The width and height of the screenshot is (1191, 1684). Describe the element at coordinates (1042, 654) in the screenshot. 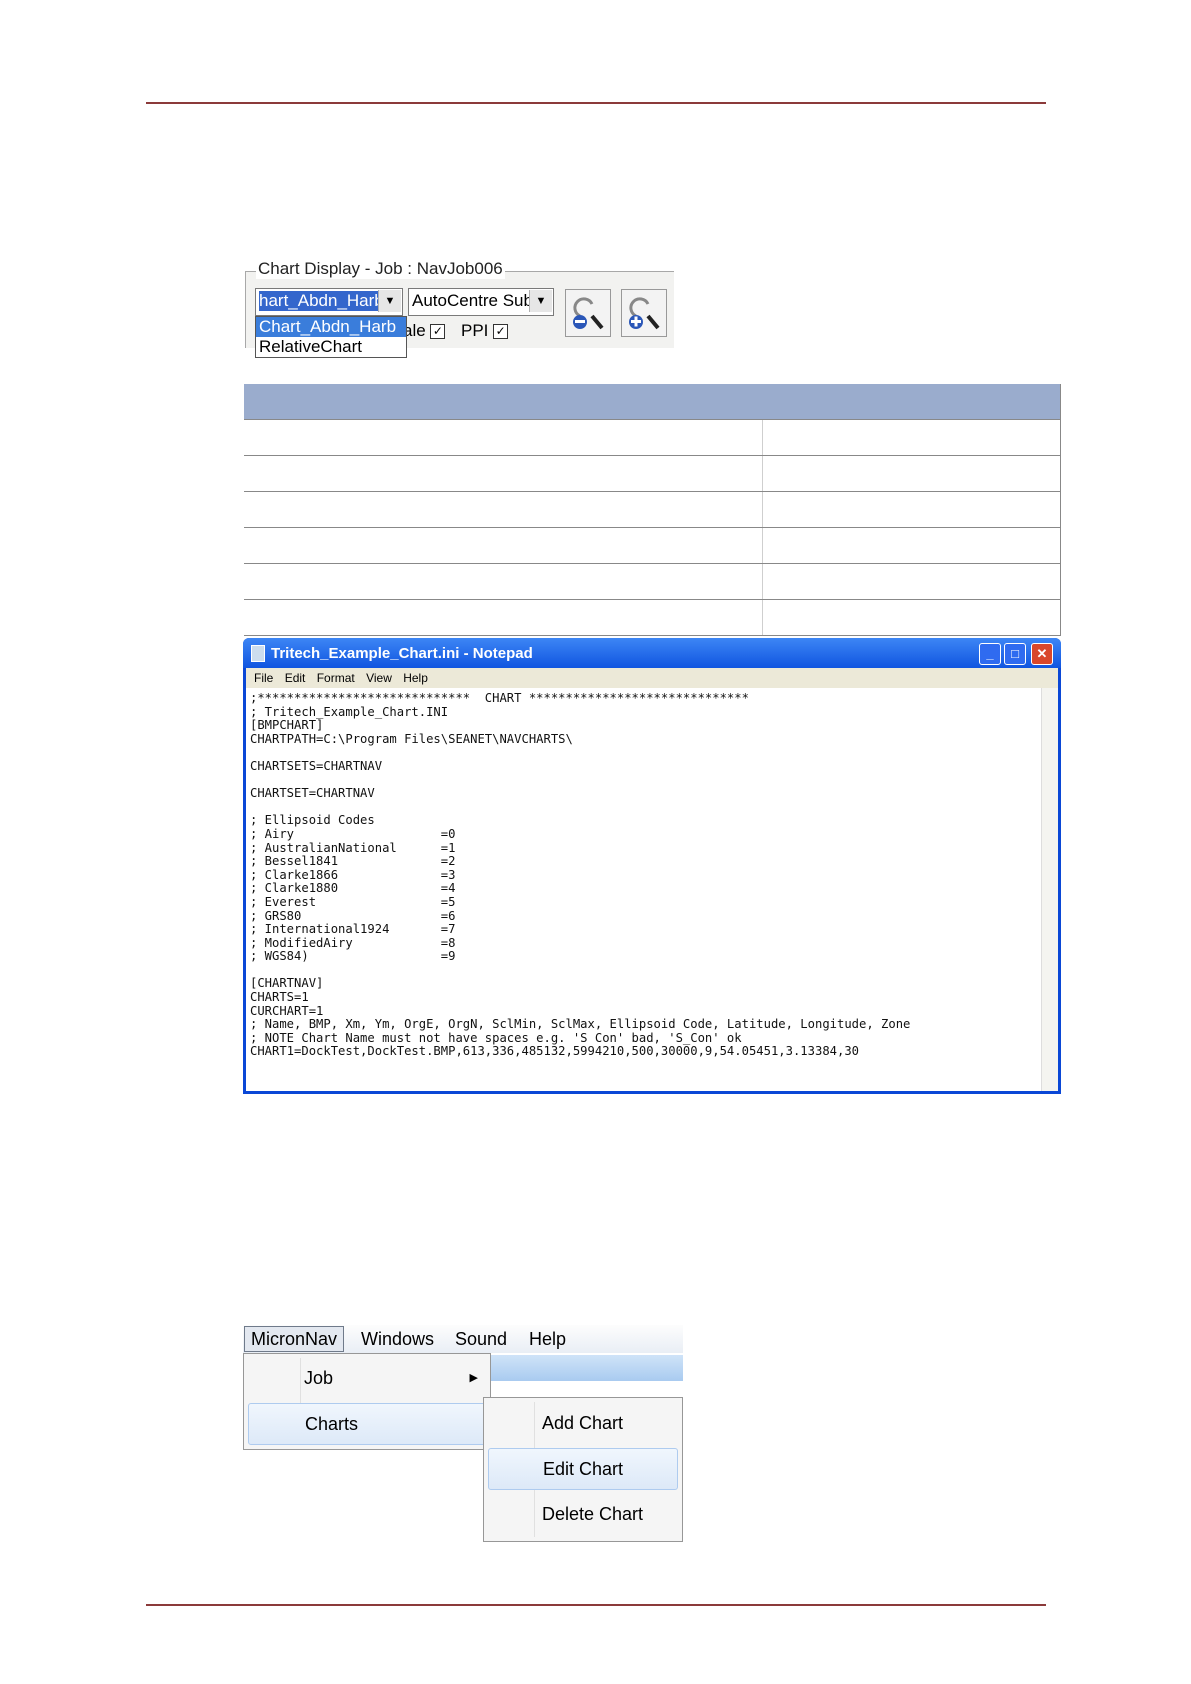

I see `close-button: ✕` at that location.